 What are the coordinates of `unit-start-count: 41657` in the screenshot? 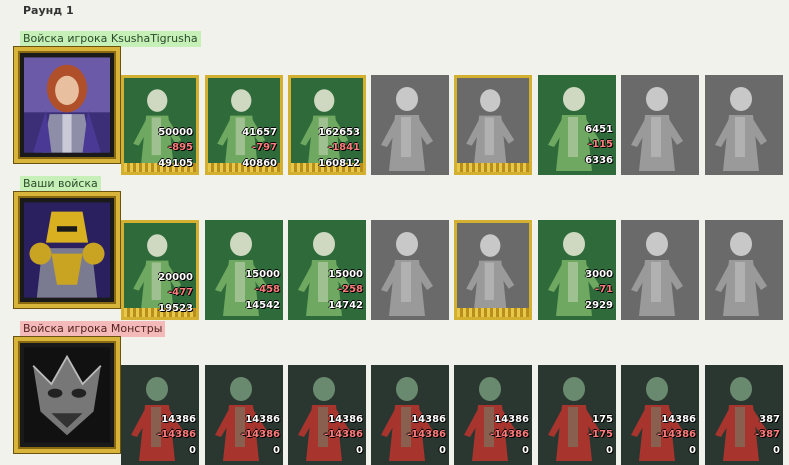 It's located at (259, 132).